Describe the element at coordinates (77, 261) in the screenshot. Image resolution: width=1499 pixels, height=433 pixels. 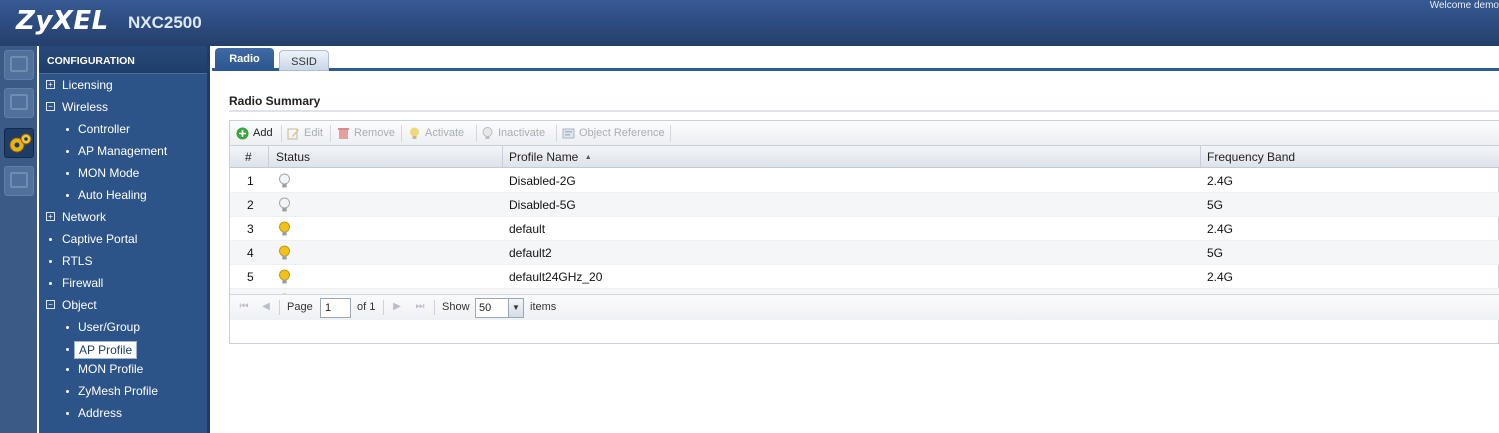
I see `sidebar-item-label: RTLS` at that location.